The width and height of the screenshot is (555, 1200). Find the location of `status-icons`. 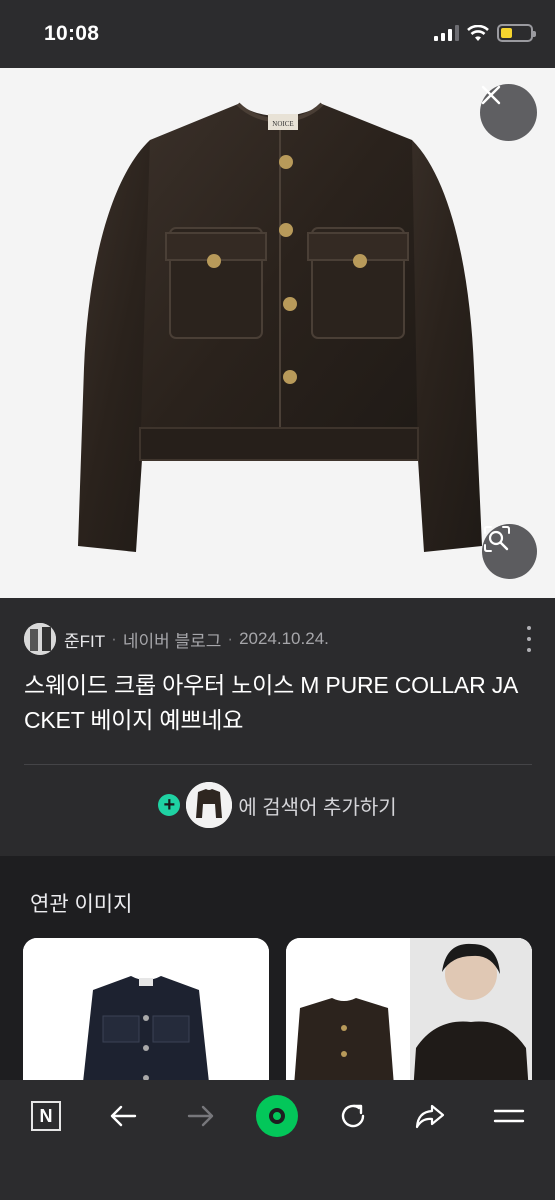

status-icons is located at coordinates (485, 33).